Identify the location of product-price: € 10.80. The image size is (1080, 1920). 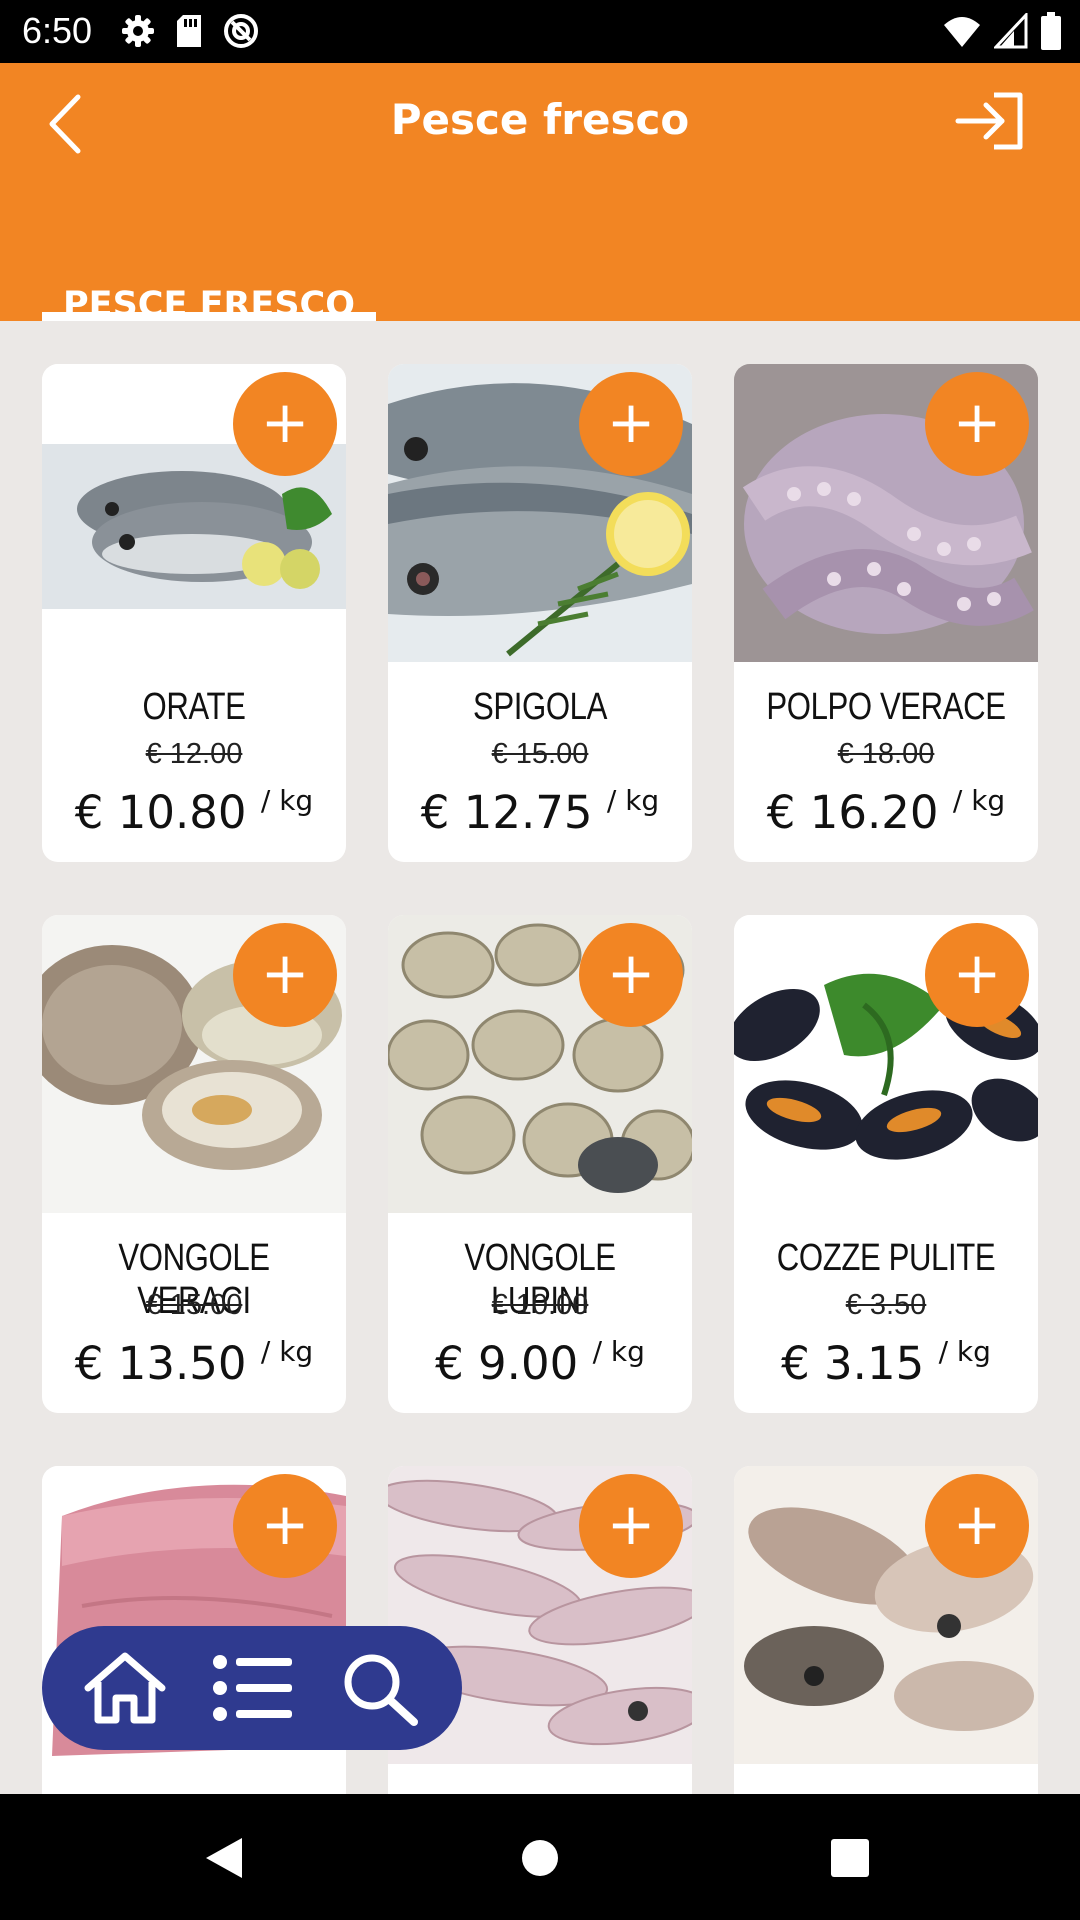
(160, 812).